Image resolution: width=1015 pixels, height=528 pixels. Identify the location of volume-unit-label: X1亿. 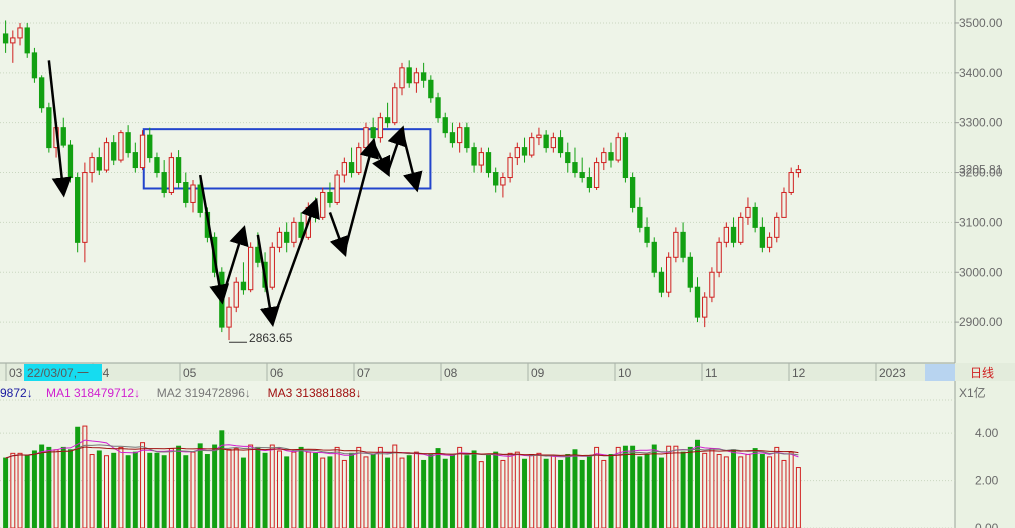
(972, 392).